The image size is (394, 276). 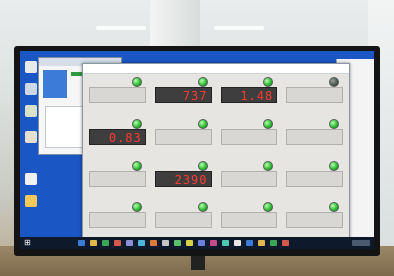 I want to click on folder-icon, so click(x=31, y=201).